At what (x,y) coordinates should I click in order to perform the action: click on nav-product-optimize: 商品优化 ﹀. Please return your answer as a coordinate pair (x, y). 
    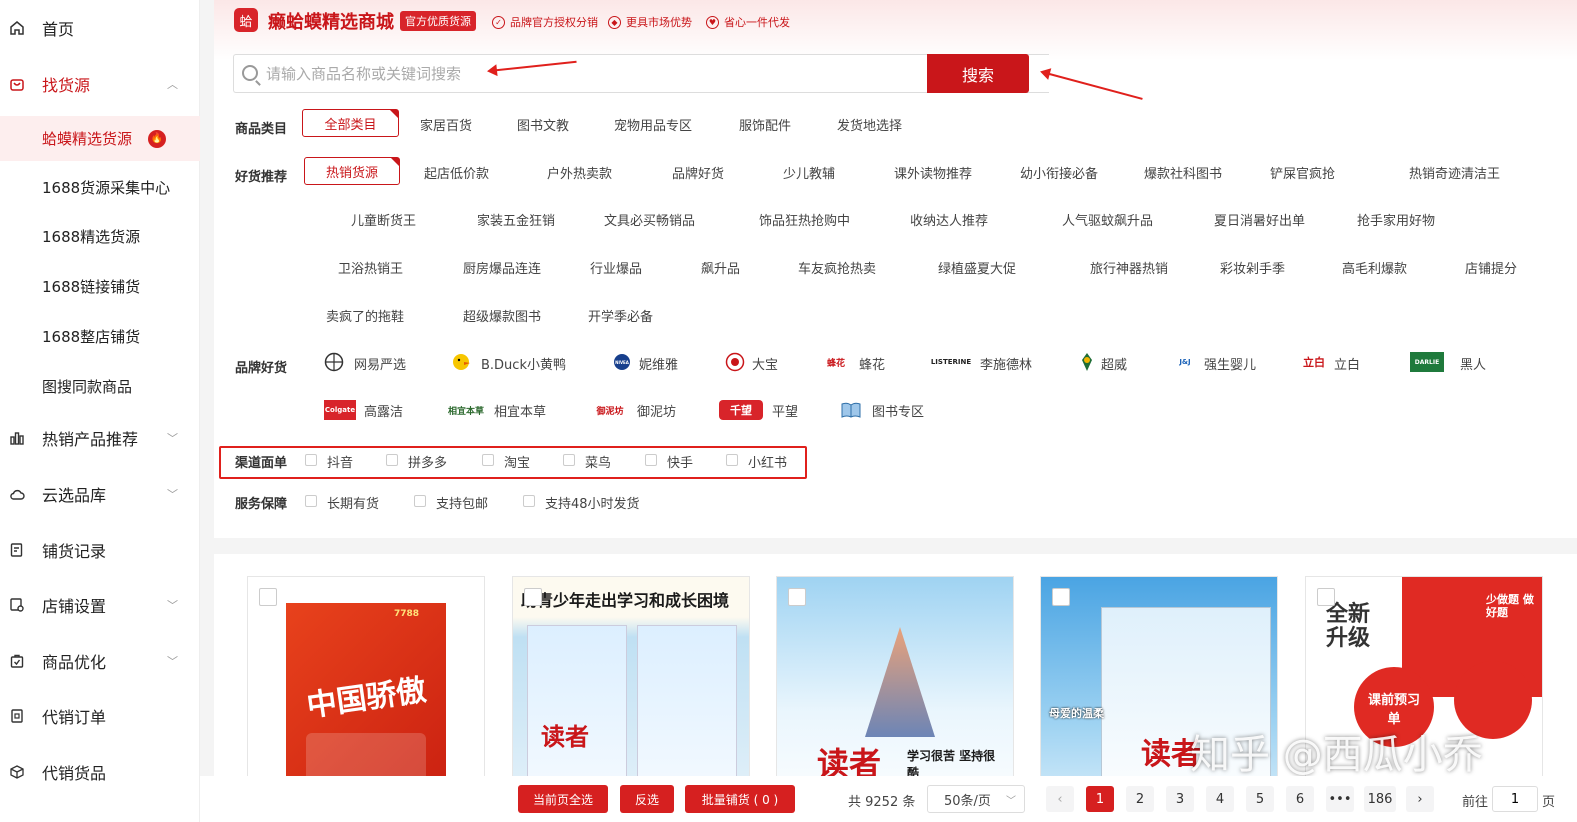
    Looking at the image, I should click on (100, 661).